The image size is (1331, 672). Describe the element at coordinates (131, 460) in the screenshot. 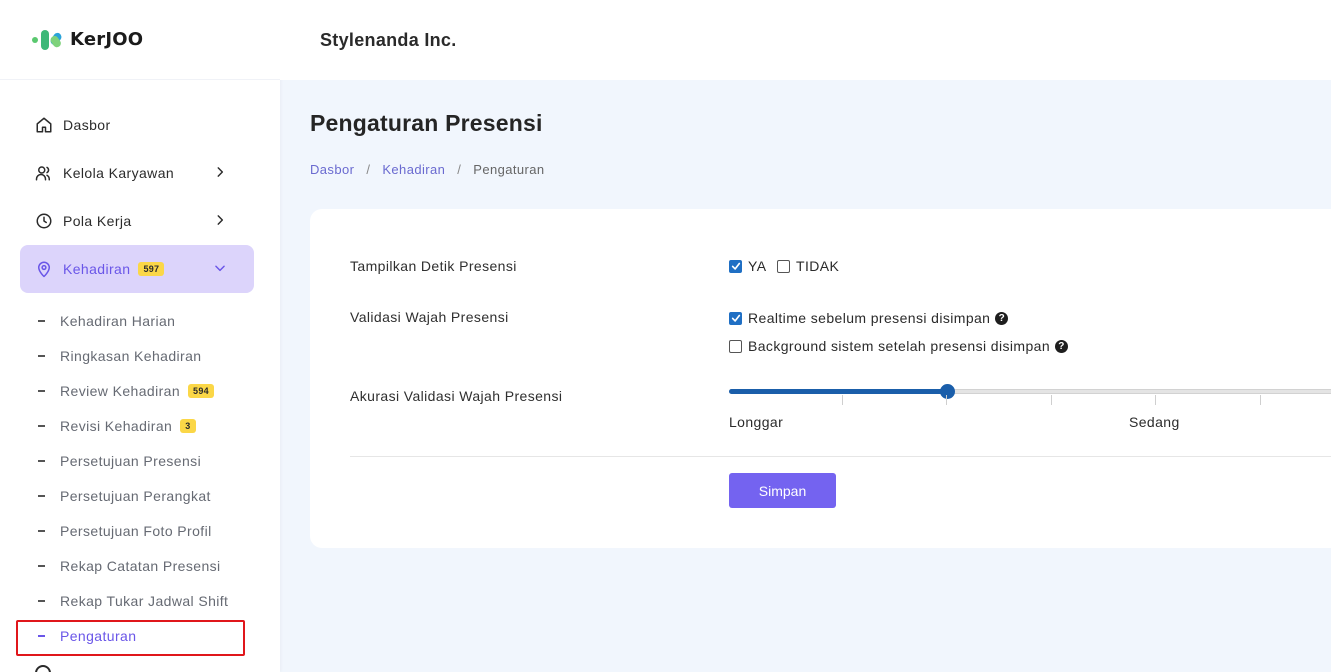

I see `submenu-label: Persetujuan Presensi` at that location.